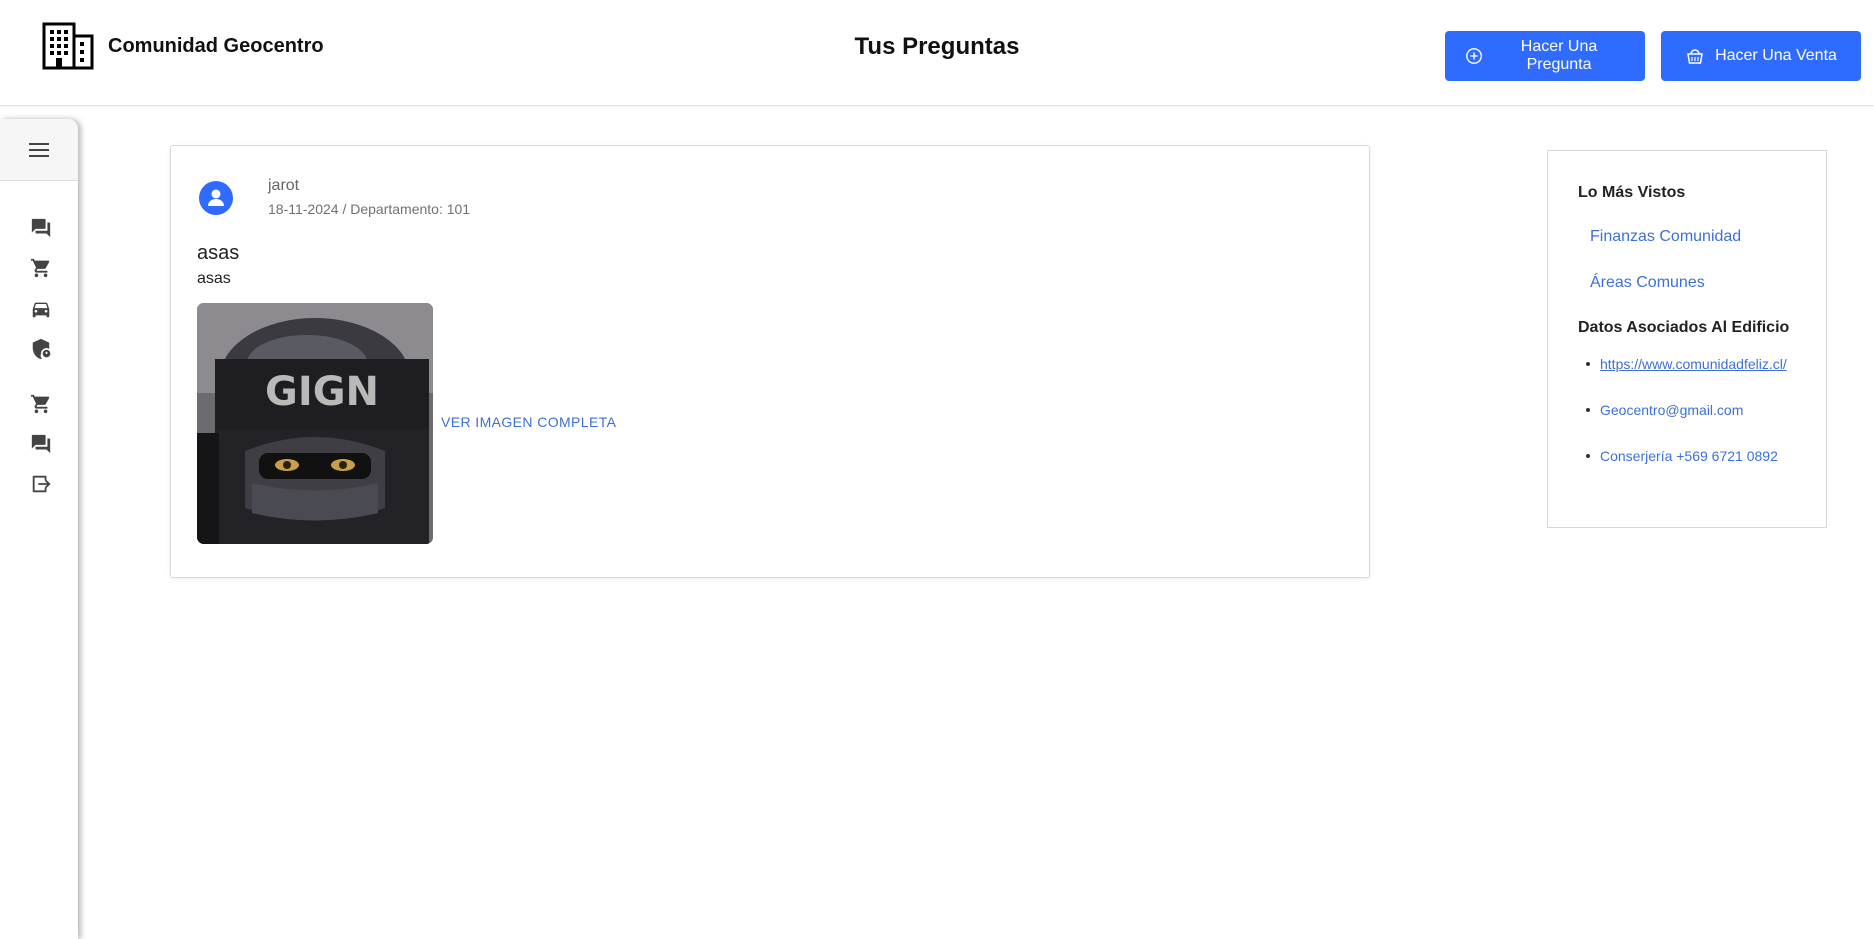 Image resolution: width=1874 pixels, height=939 pixels. I want to click on brand-name: Comunidad Geocentro, so click(216, 45).